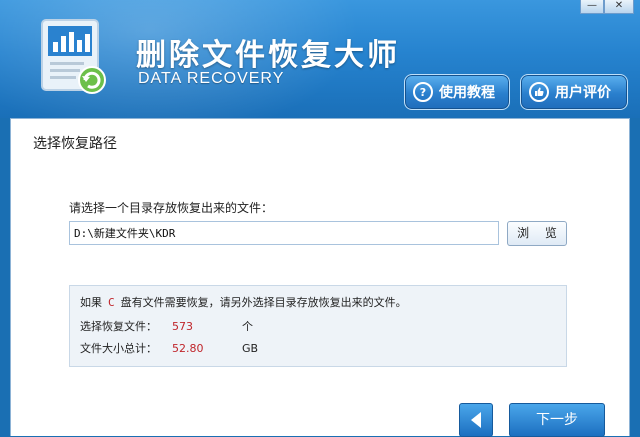 The width and height of the screenshot is (640, 437). I want to click on file-count-row: 选择恢复文件： 573 个, so click(166, 326).